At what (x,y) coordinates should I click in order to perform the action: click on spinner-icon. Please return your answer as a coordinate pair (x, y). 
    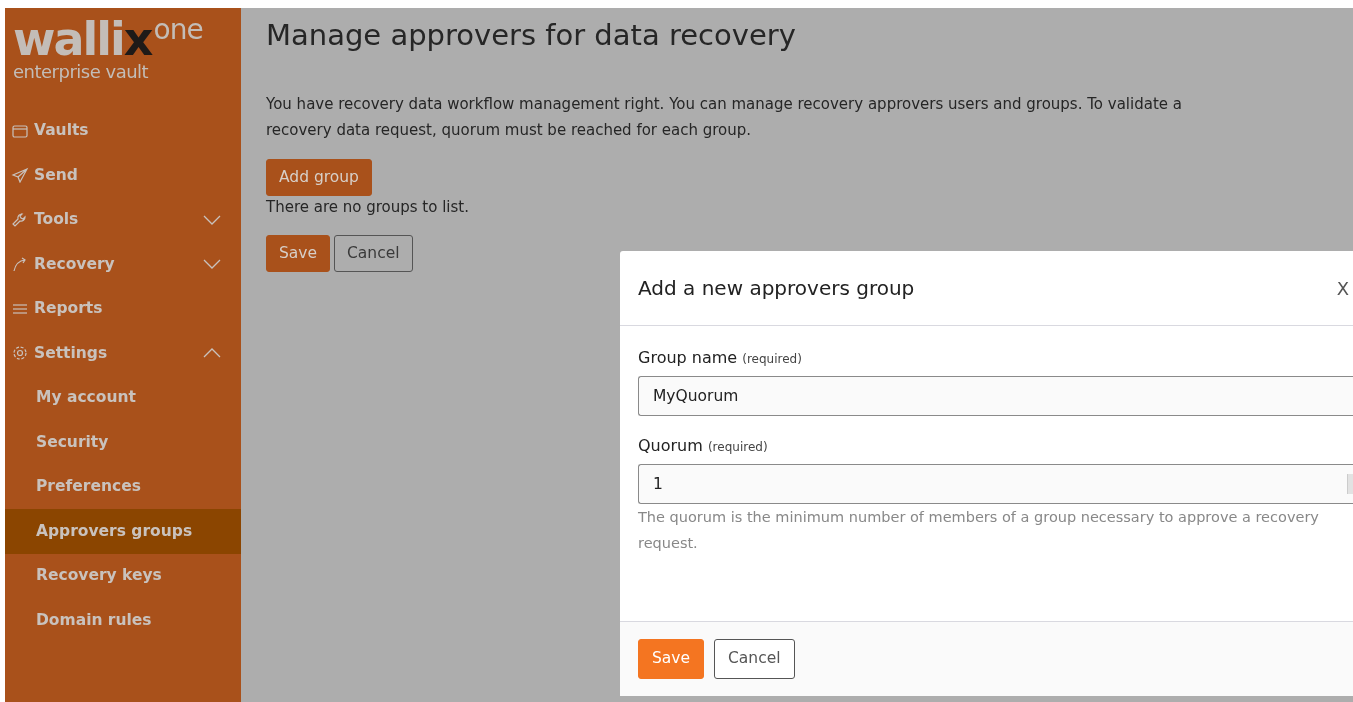
    Looking at the image, I should click on (1350, 484).